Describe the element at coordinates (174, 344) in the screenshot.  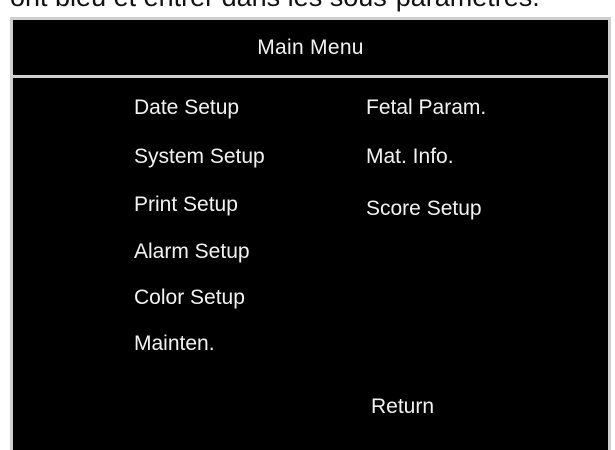
I see `menu-item-mainten: Mainten.` at that location.